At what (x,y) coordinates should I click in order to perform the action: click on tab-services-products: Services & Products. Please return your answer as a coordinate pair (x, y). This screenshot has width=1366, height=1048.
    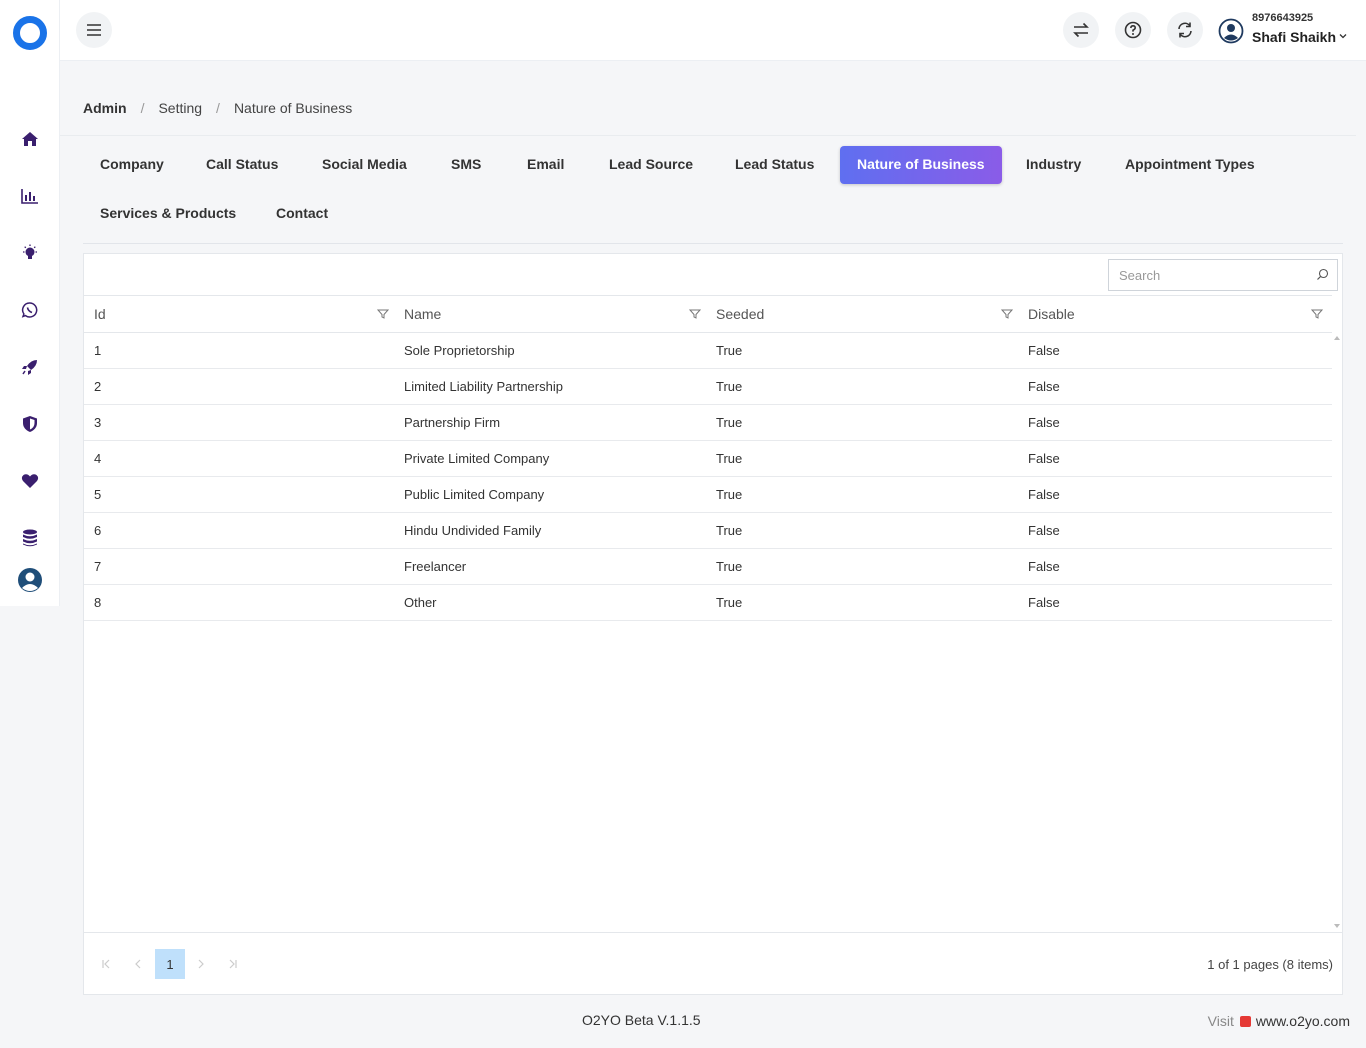
    Looking at the image, I should click on (168, 214).